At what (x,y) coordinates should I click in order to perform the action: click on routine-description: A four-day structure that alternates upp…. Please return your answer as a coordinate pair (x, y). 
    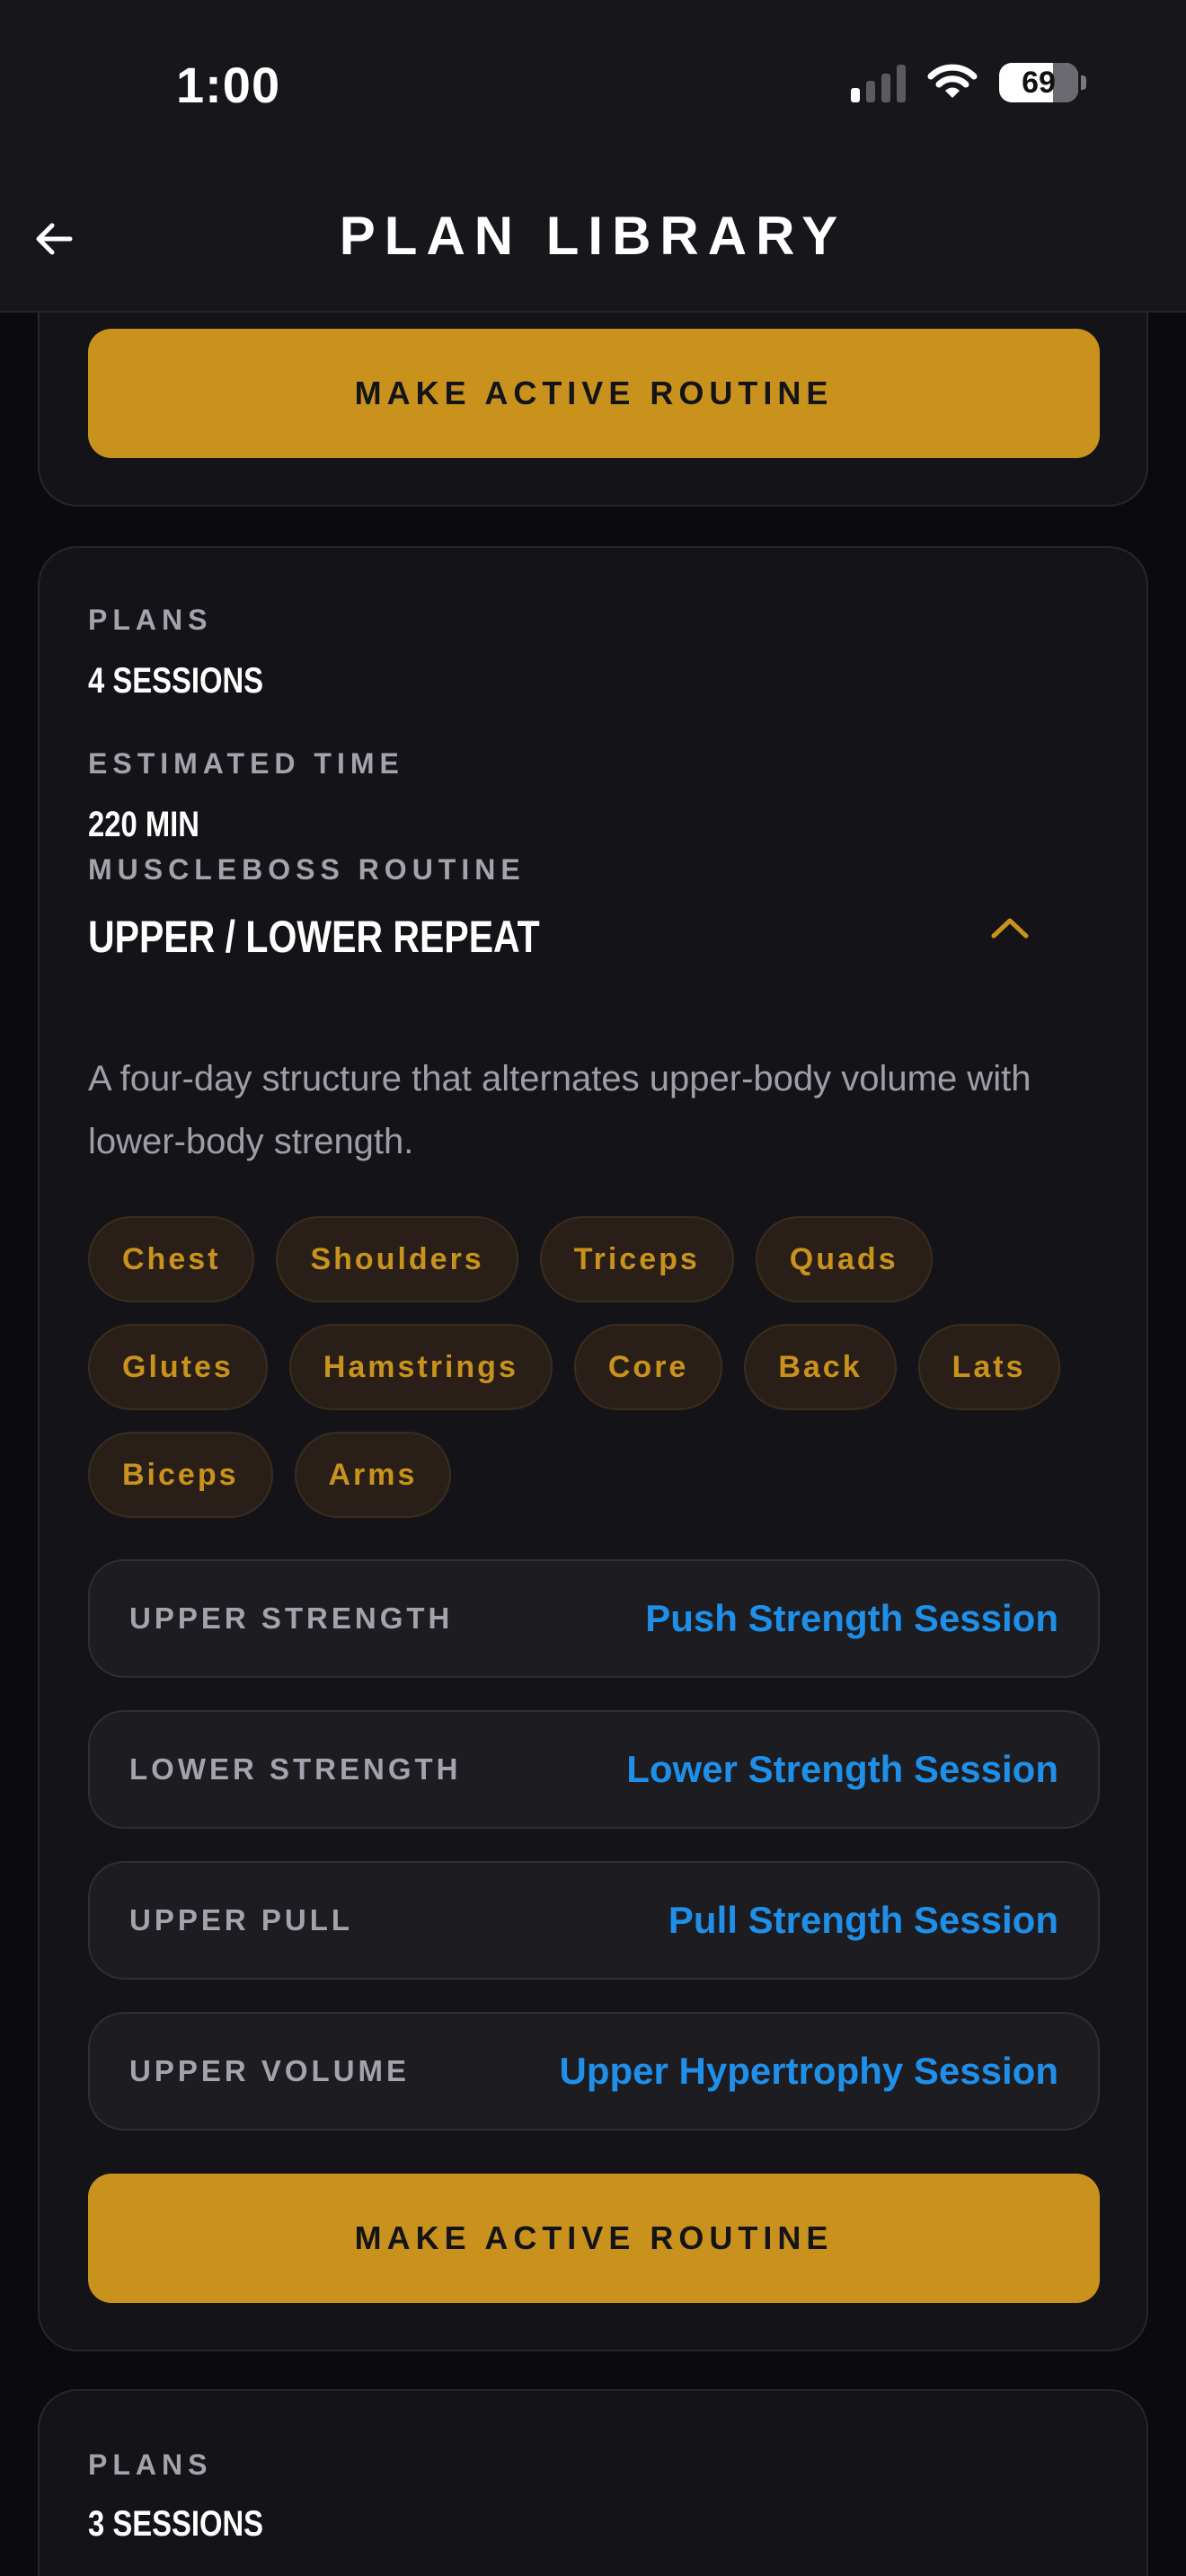
    Looking at the image, I should click on (559, 1110).